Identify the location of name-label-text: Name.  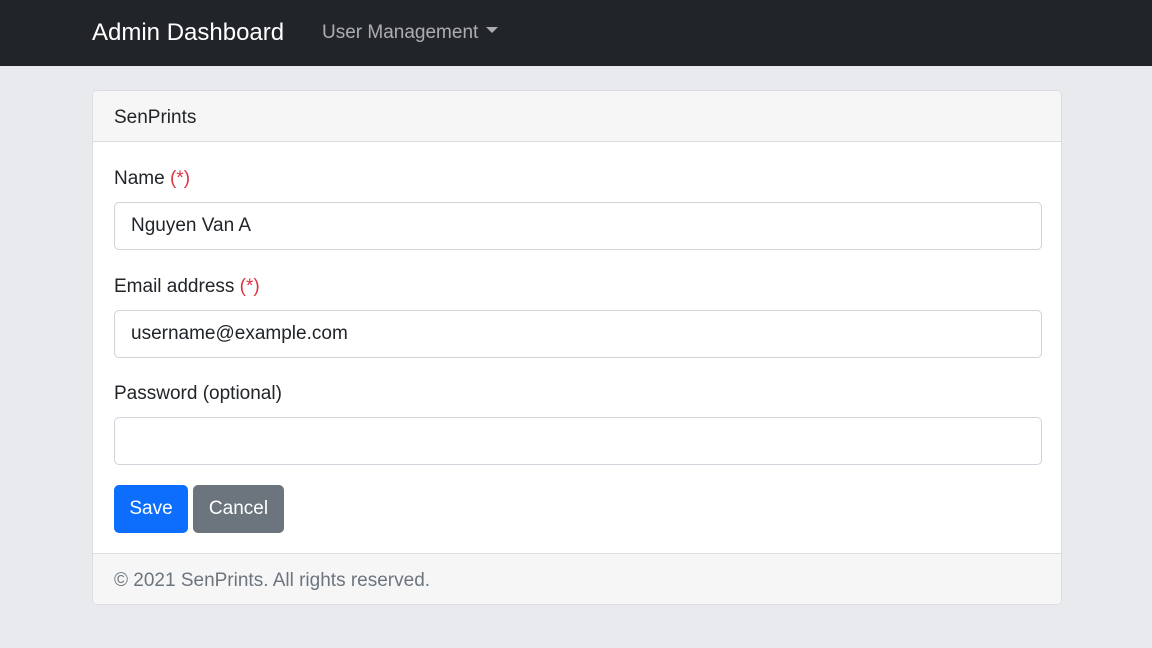
(139, 178).